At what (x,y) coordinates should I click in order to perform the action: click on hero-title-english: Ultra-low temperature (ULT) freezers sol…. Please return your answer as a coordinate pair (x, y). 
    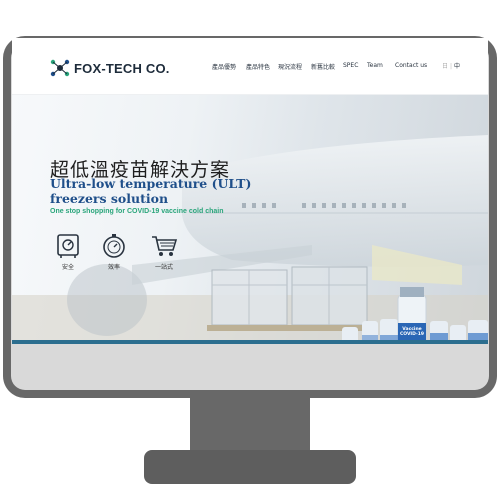
    Looking at the image, I should click on (151, 191).